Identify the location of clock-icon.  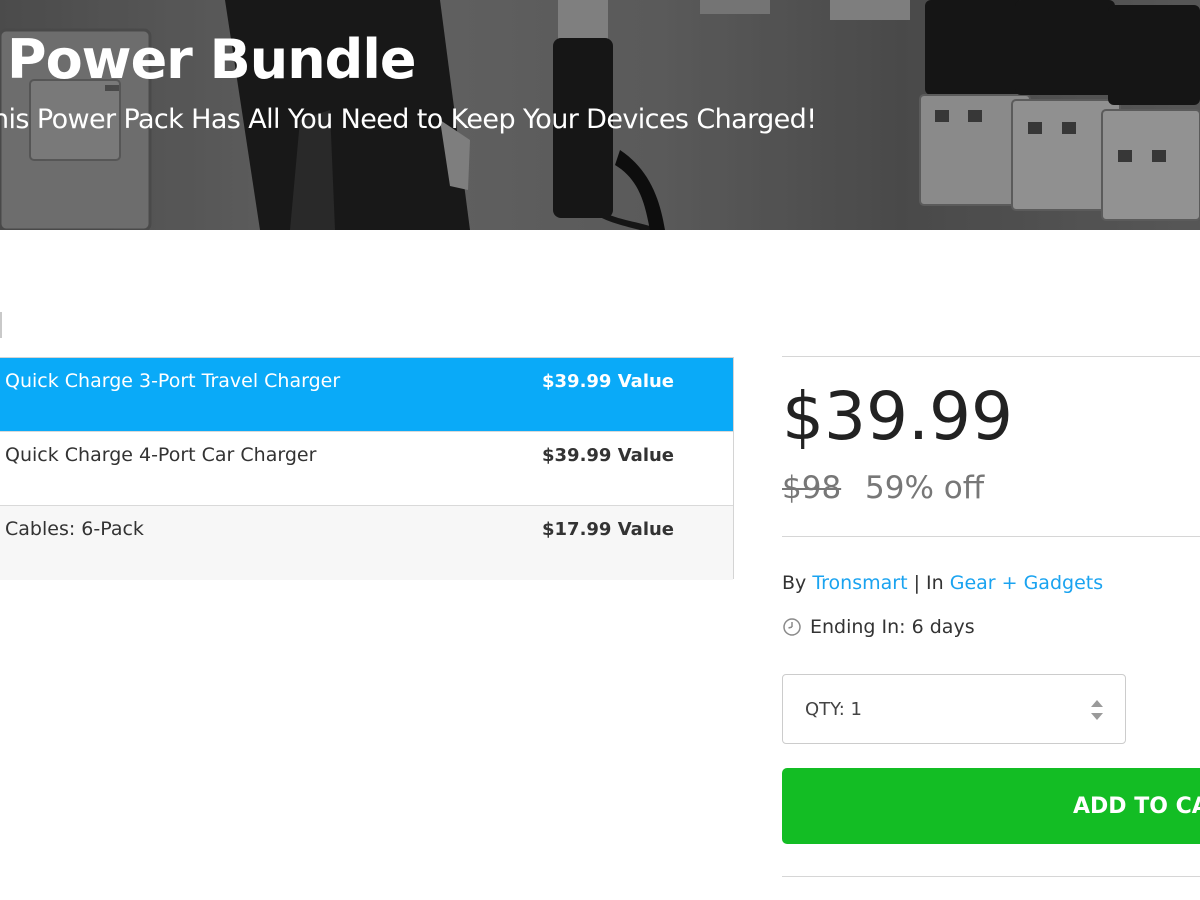
(792, 627).